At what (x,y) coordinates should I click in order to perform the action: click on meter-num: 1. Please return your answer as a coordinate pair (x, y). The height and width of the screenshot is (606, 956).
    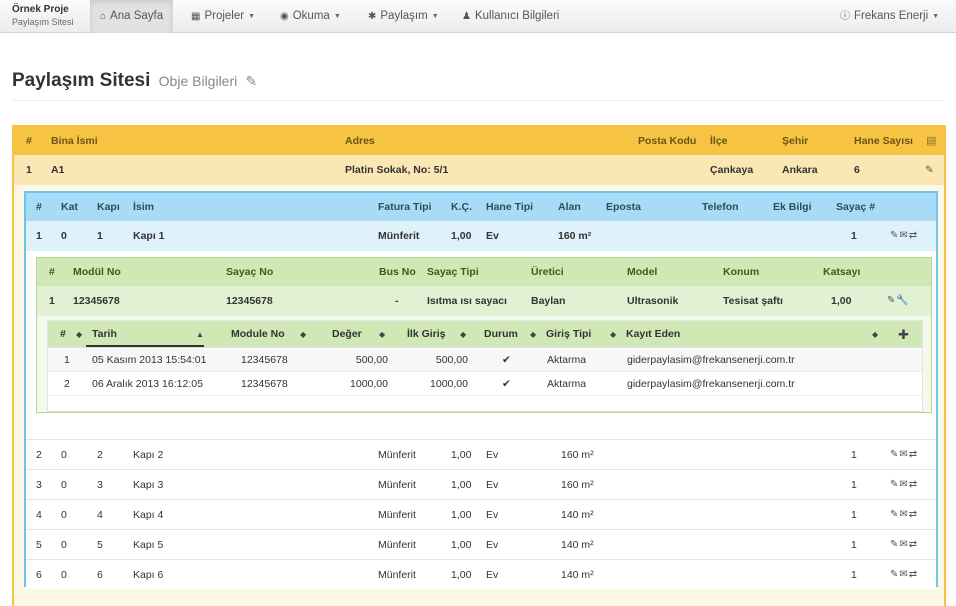
    Looking at the image, I should click on (52, 301).